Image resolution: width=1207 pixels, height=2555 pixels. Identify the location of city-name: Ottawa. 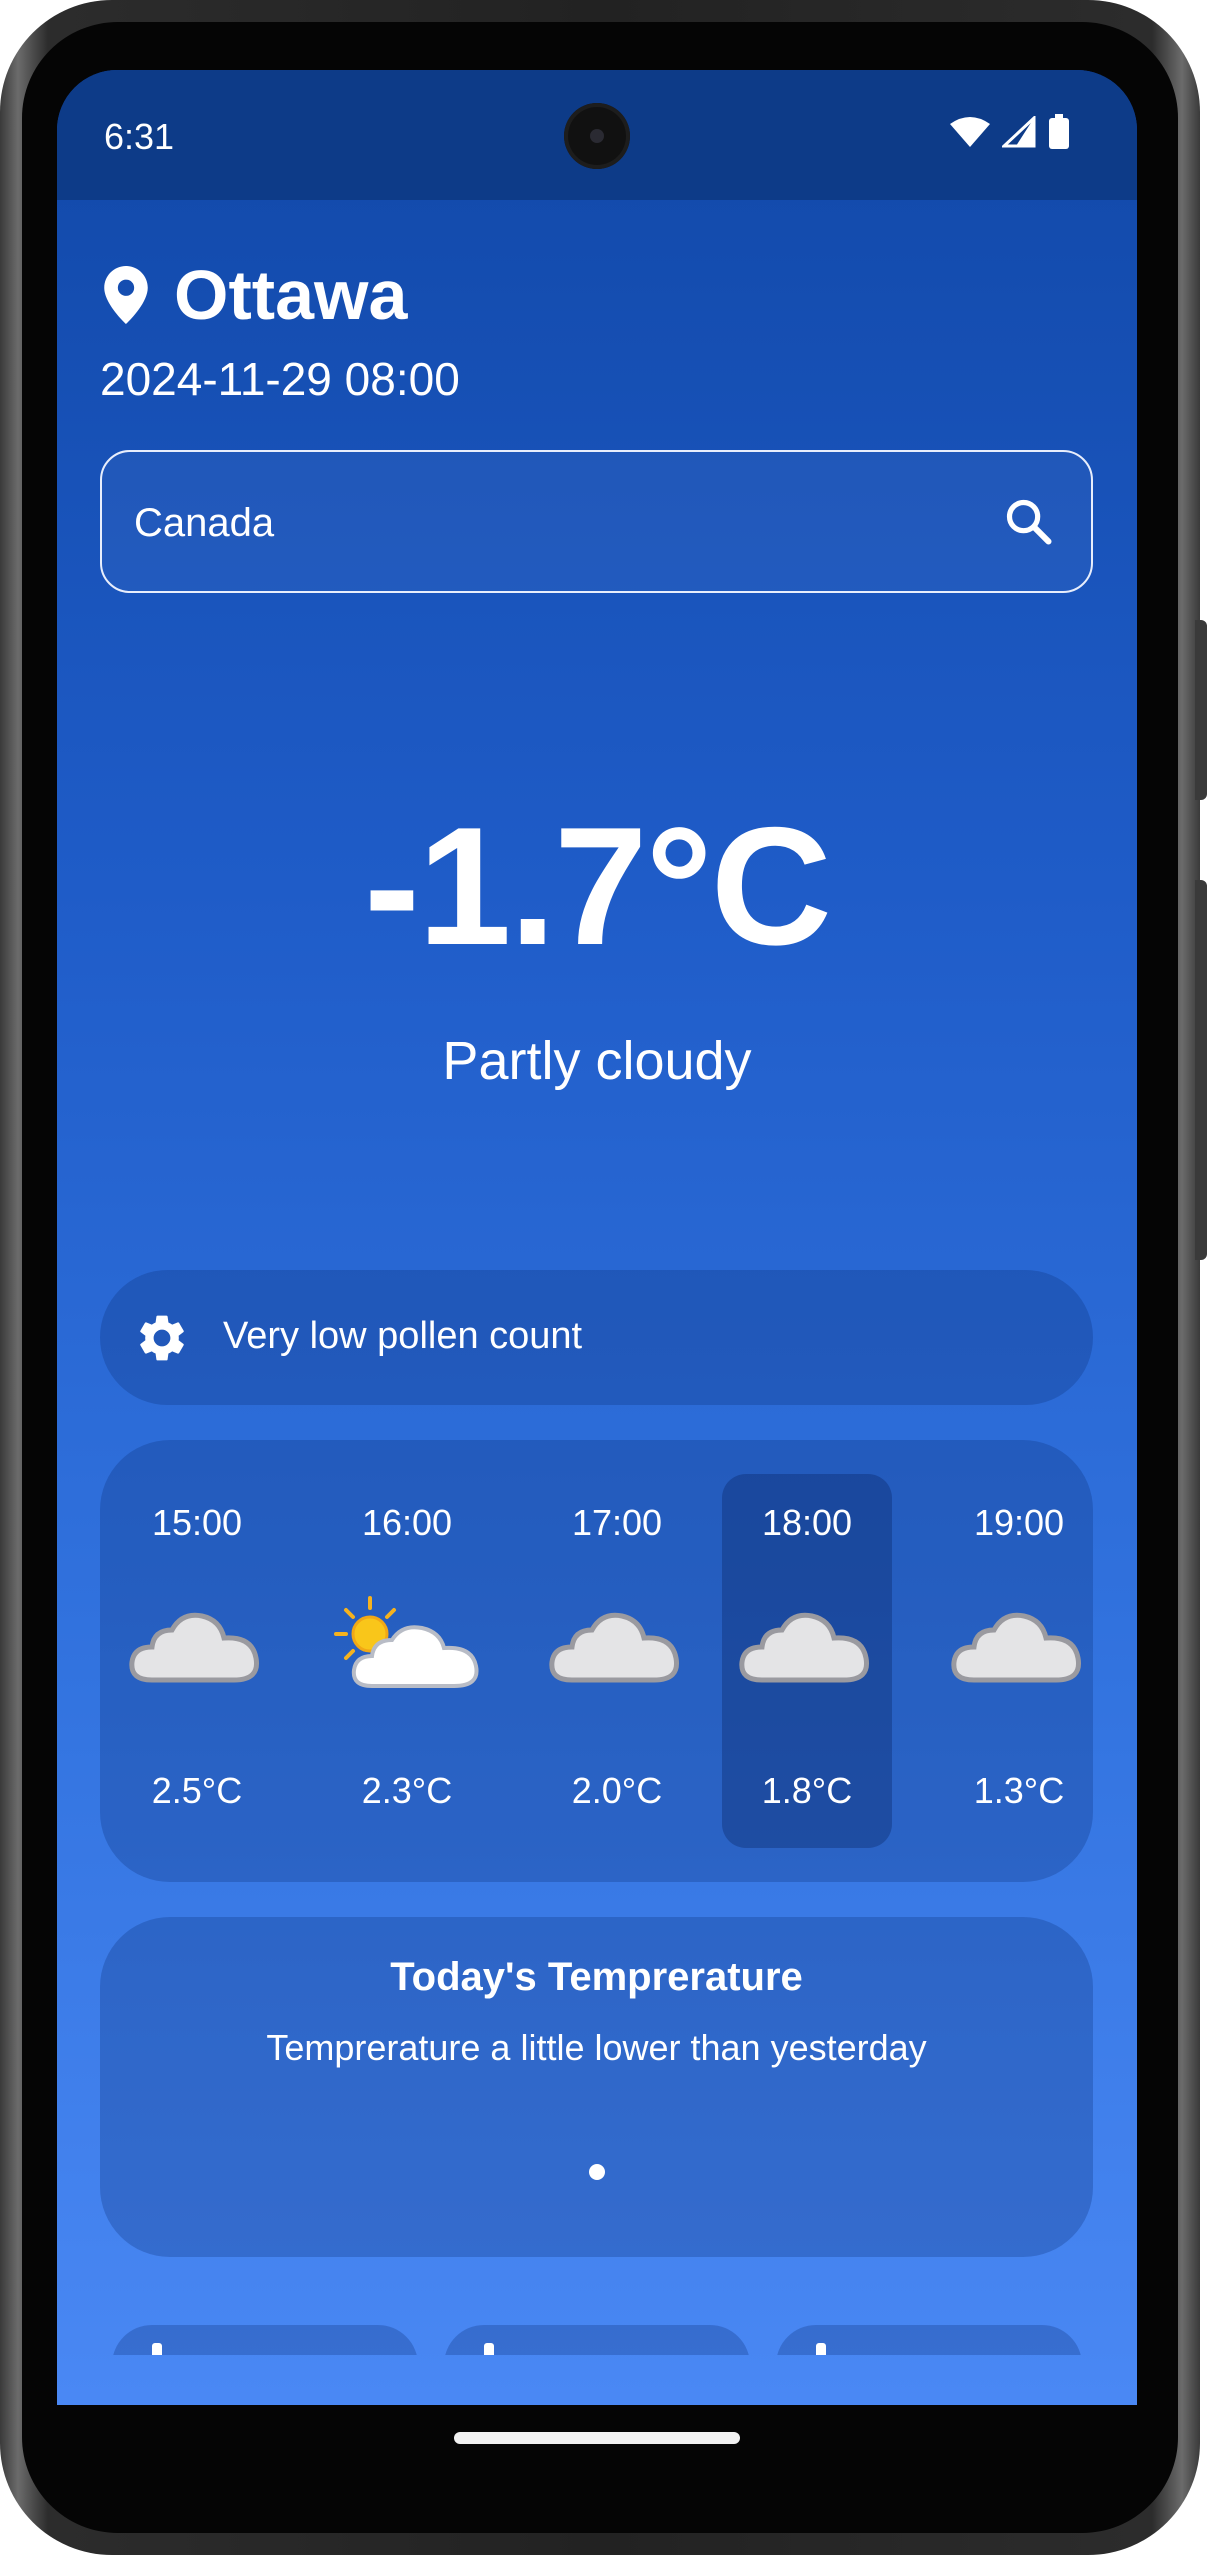
(291, 295).